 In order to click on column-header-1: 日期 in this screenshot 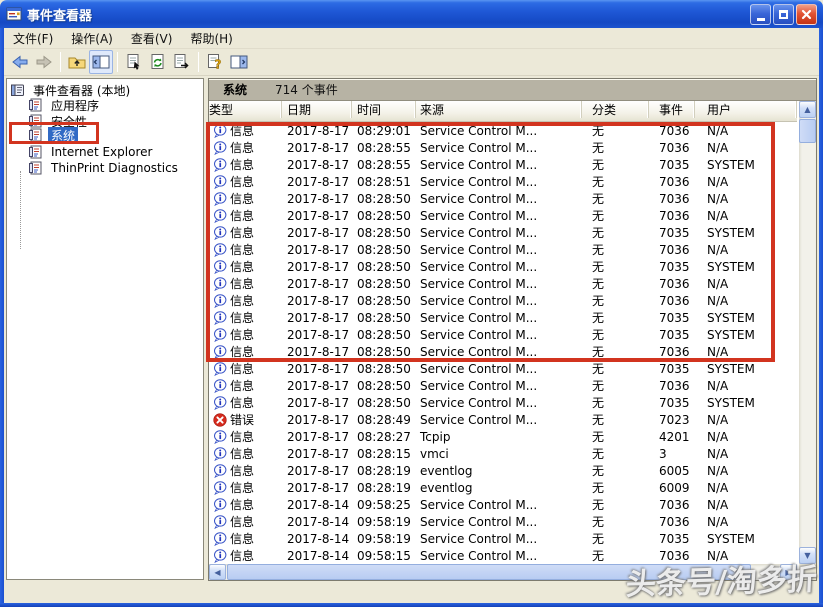, I will do `click(317, 109)`.